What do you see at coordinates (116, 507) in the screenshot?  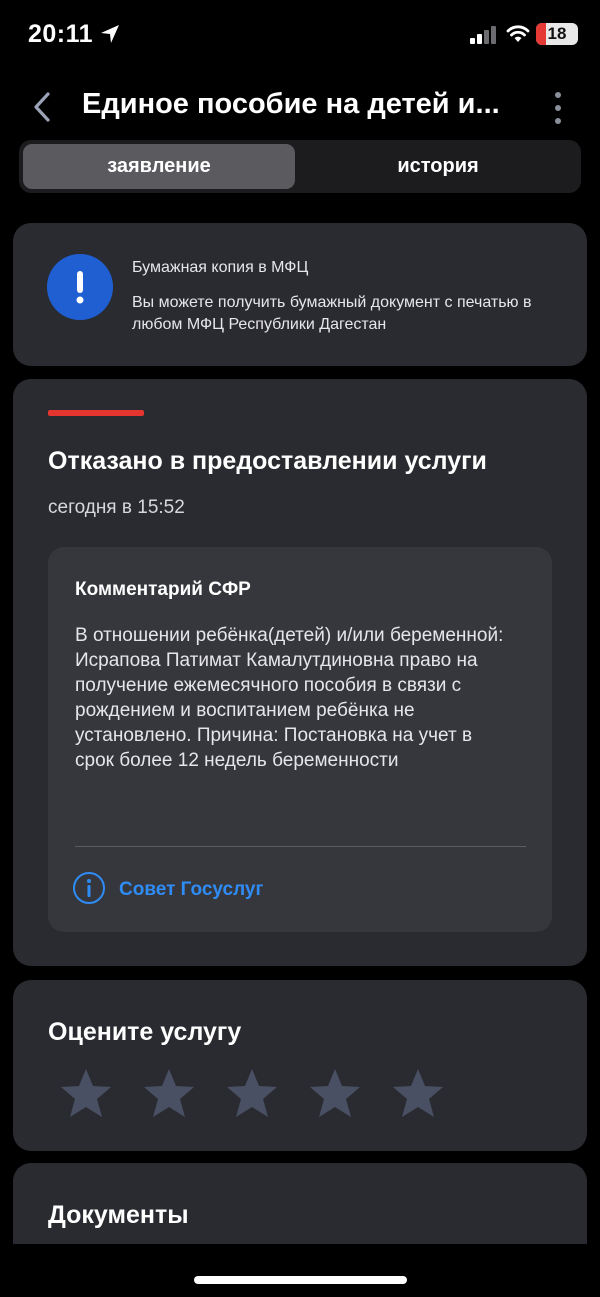 I see `status-date: сегодня в 15:52` at bounding box center [116, 507].